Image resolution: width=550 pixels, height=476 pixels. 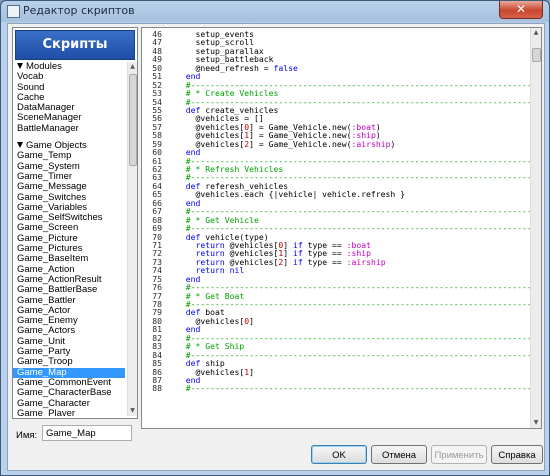 What do you see at coordinates (157, 388) in the screenshot?
I see `line-number: 88` at bounding box center [157, 388].